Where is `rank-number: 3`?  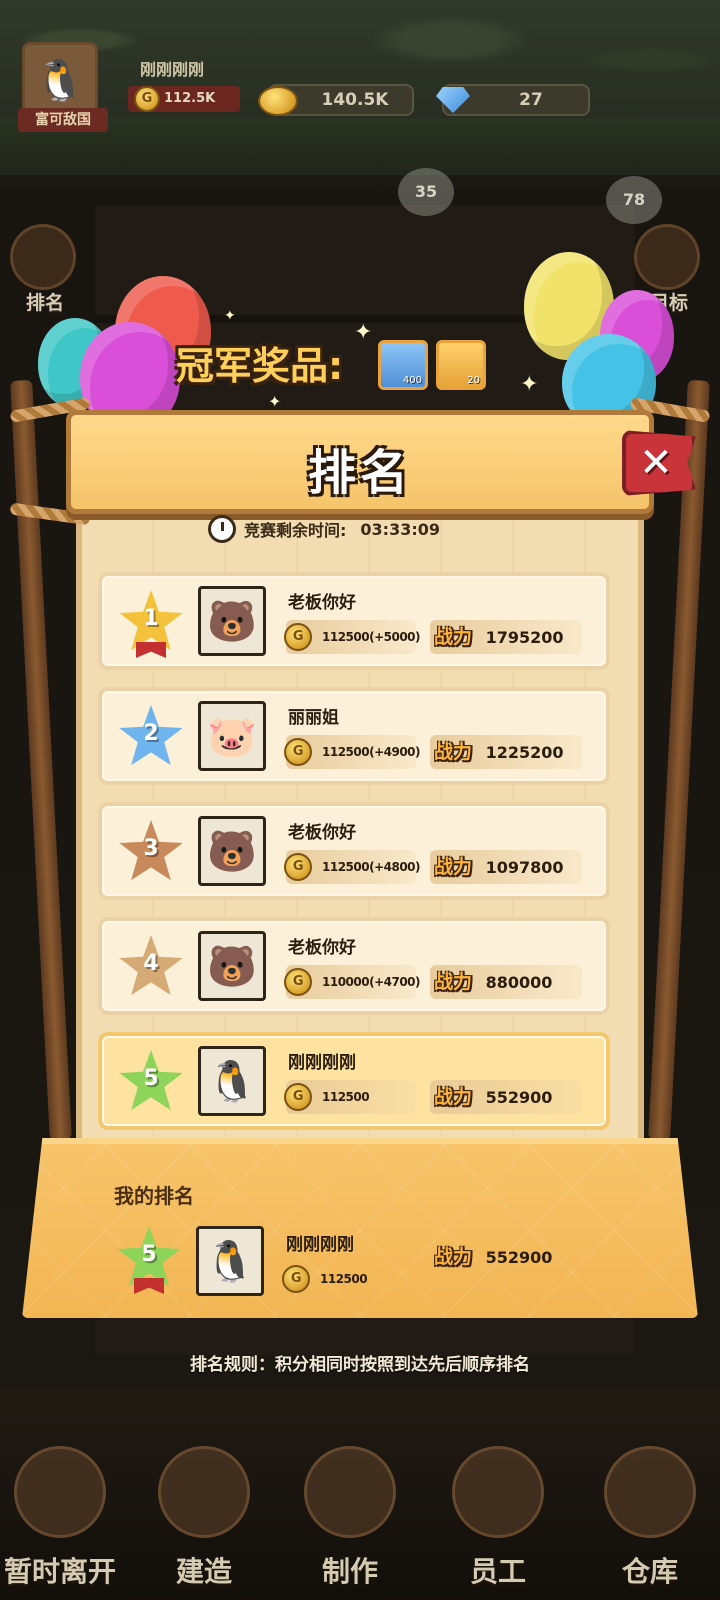 rank-number: 3 is located at coordinates (151, 848).